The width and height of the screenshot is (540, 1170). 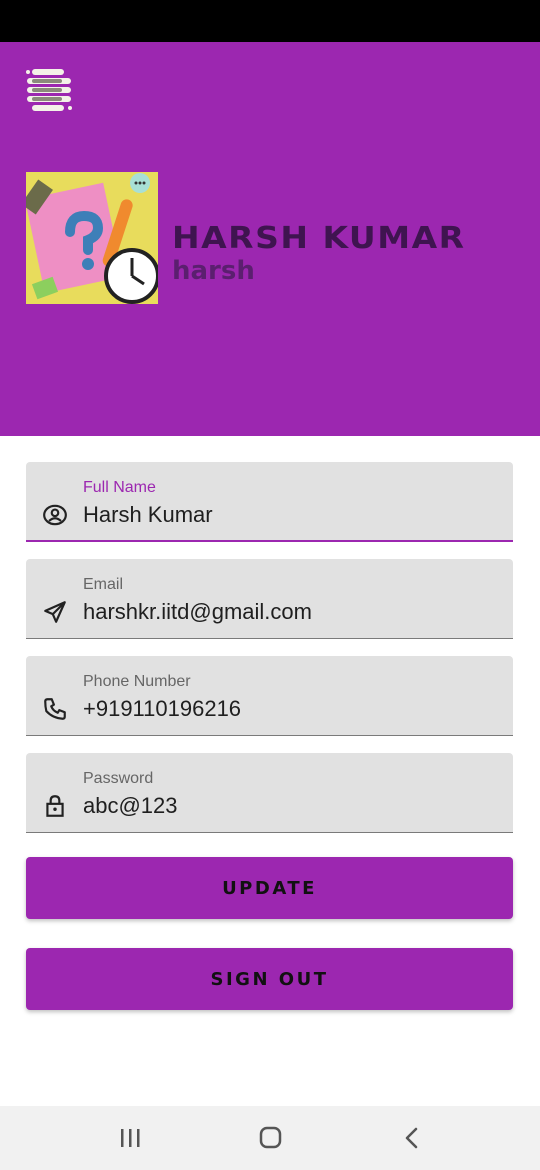 I want to click on home-button, so click(x=270, y=1138).